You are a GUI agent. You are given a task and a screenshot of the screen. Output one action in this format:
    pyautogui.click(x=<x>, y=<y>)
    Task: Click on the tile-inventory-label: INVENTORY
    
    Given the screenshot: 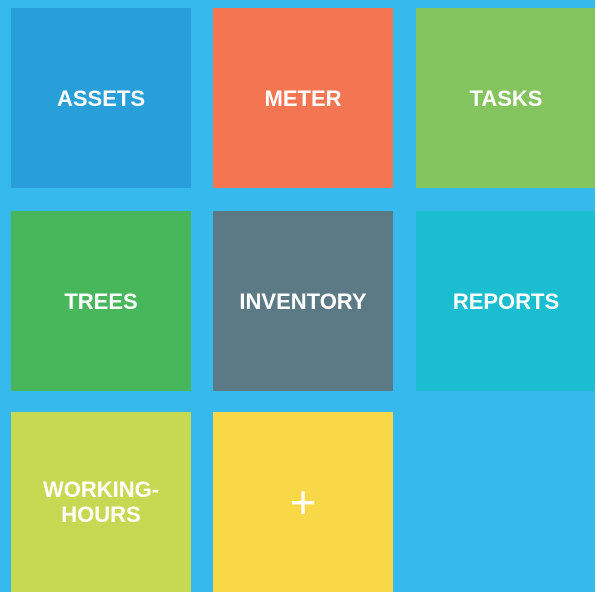 What is the action you would take?
    pyautogui.click(x=303, y=301)
    